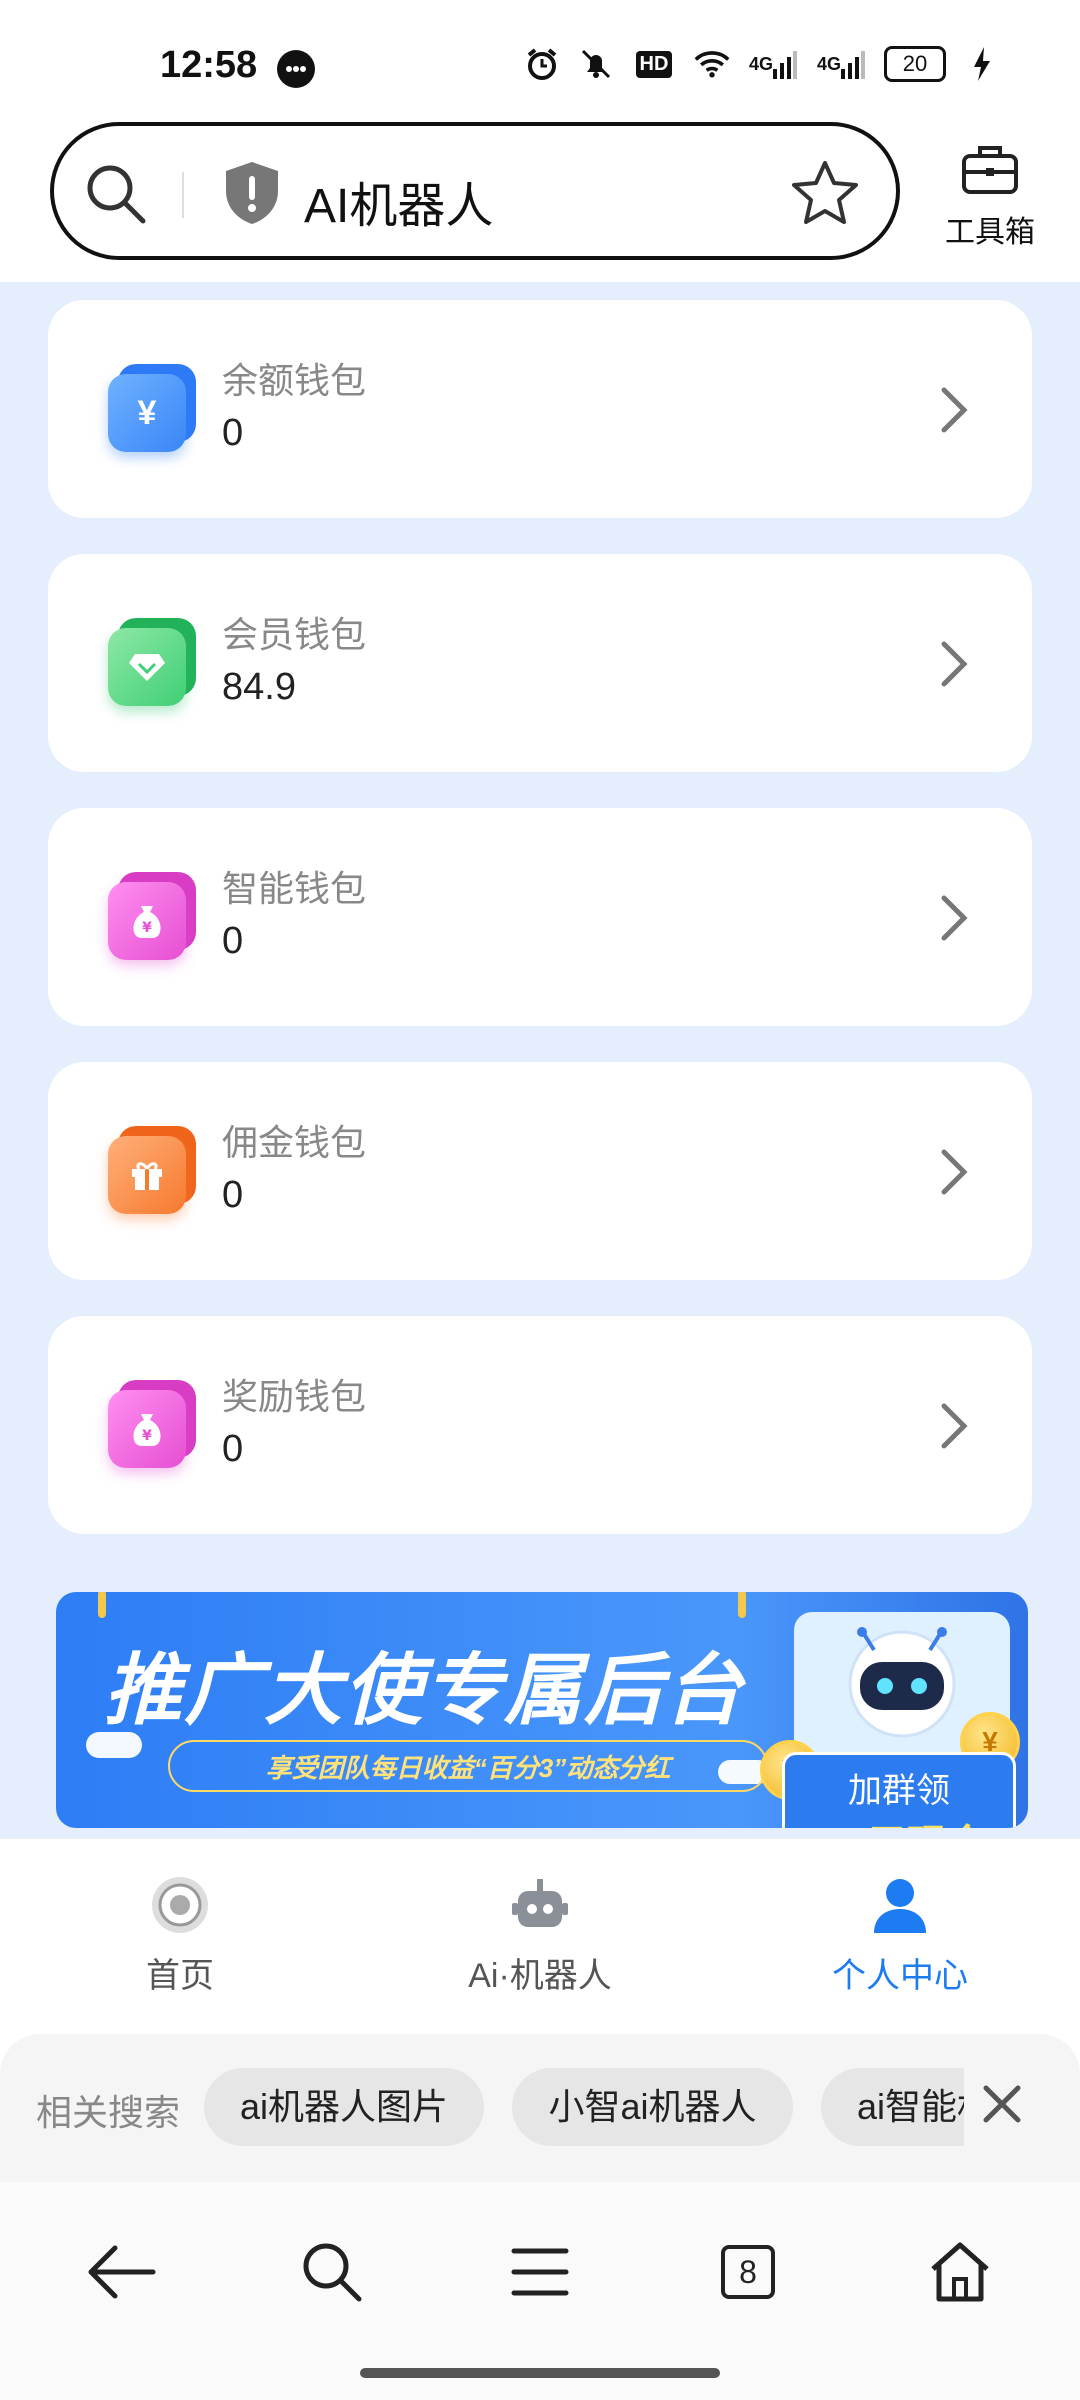 The width and height of the screenshot is (1080, 2400). Describe the element at coordinates (982, 64) in the screenshot. I see `charging-icon` at that location.